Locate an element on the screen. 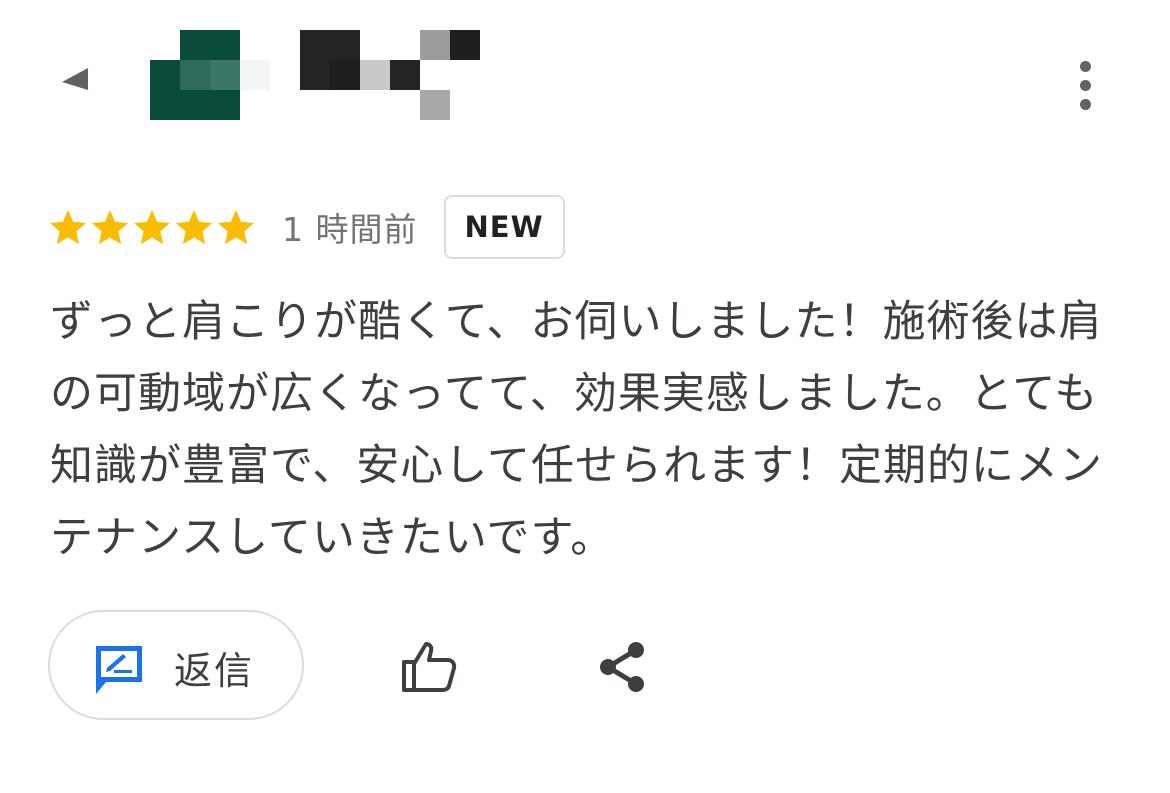 This screenshot has width=1170, height=793. review-time: 1 時間前 is located at coordinates (350, 229).